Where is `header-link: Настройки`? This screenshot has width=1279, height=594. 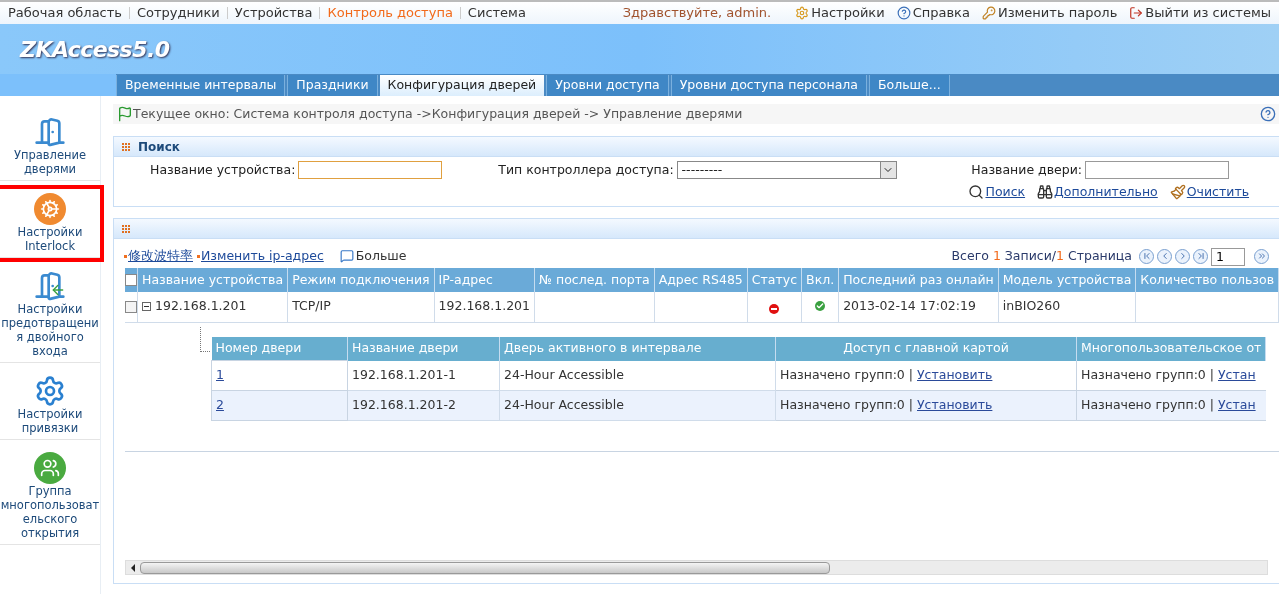 header-link: Настройки is located at coordinates (840, 13).